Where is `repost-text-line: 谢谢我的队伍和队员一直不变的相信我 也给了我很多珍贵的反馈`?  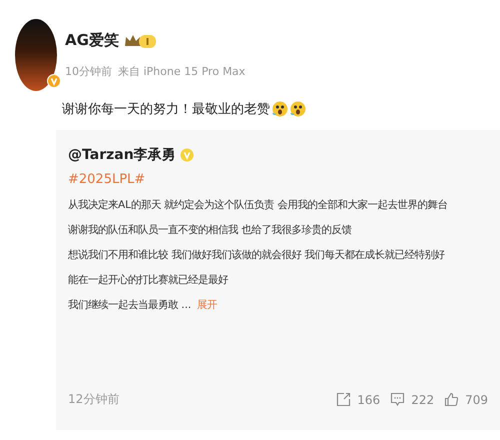 repost-text-line: 谢谢我的队伍和队员一直不变的相信我 也给了我很多珍贵的反馈 is located at coordinates (210, 230).